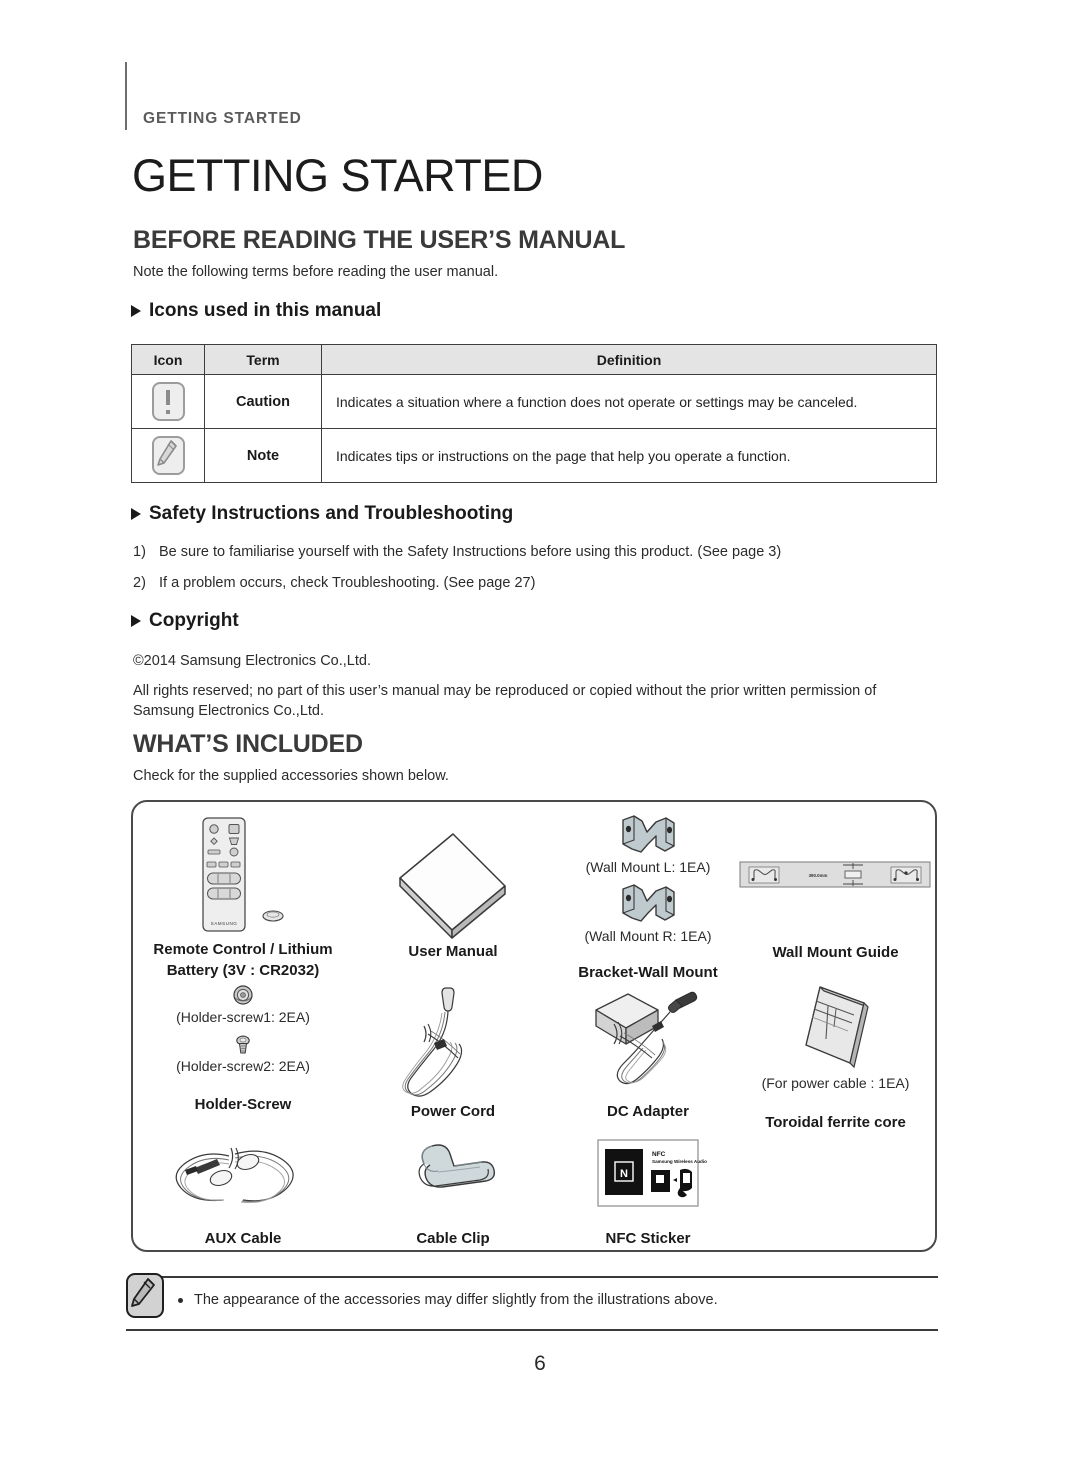 This screenshot has width=1080, height=1479. I want to click on accessory-caption: AUX Cable, so click(243, 1238).